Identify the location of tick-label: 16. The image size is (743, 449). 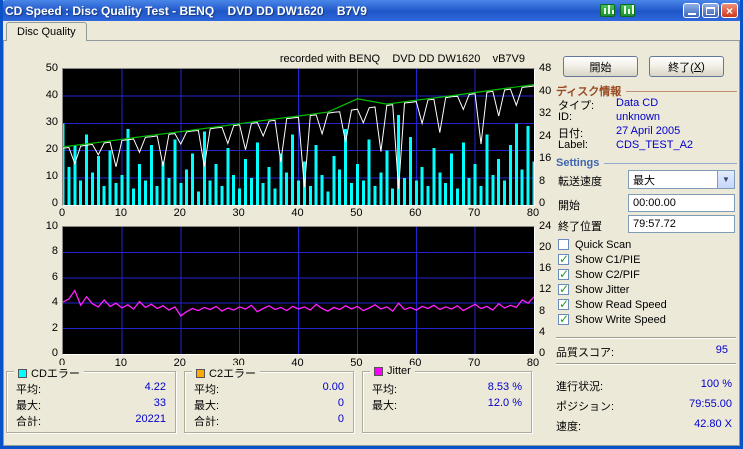
(545, 158).